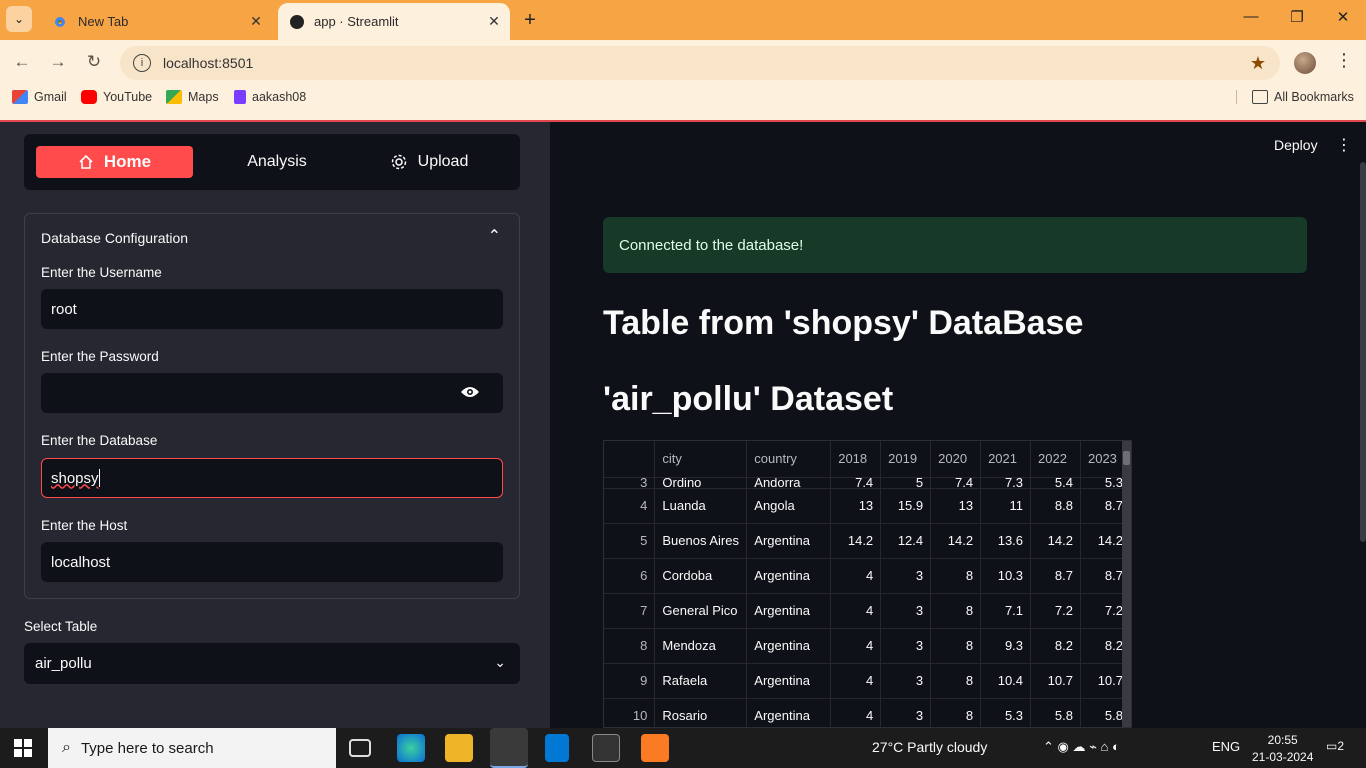  I want to click on minimize-icon: —, so click(1251, 16).